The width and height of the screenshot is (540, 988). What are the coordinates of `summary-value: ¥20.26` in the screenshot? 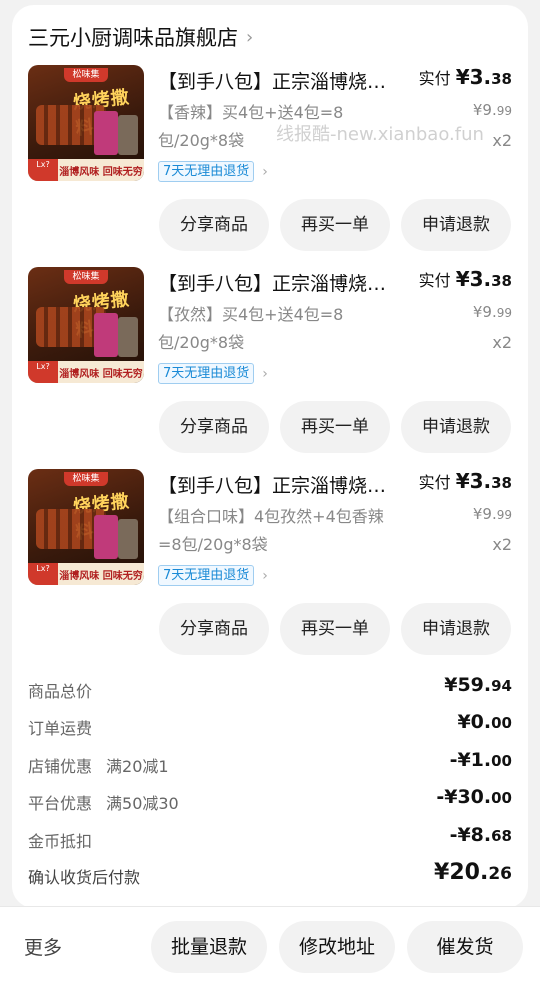 It's located at (473, 872).